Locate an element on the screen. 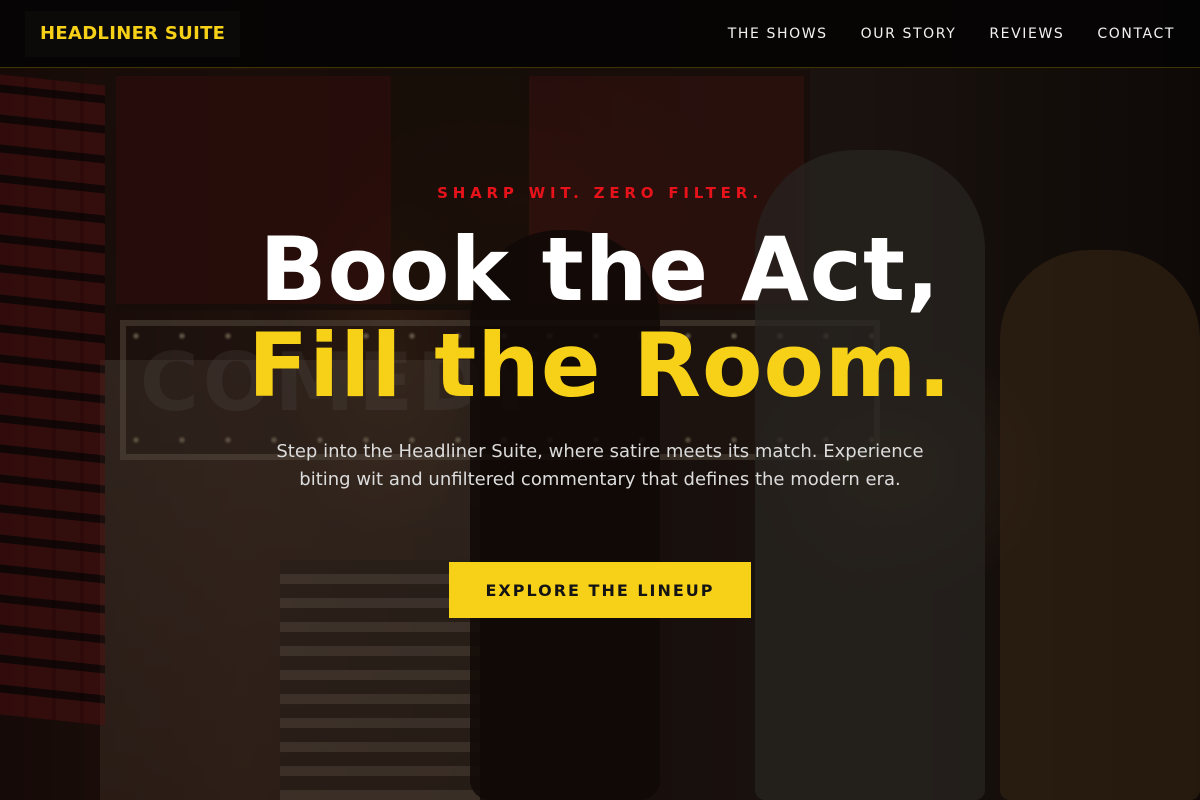  headline-line-1: Book the Act, is located at coordinates (600, 269).